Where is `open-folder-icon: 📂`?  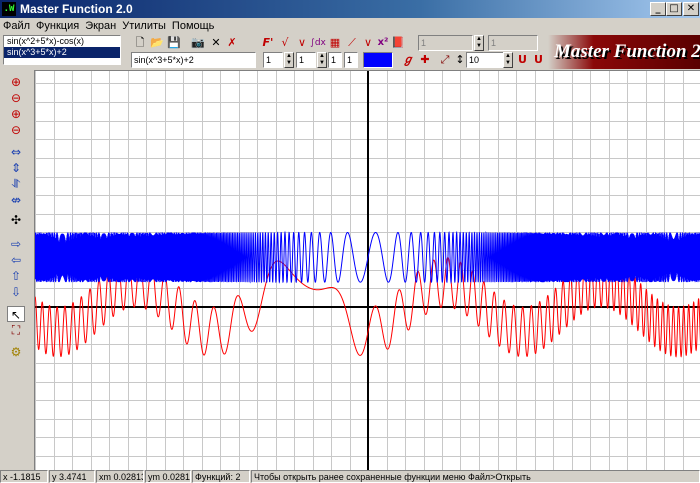 open-folder-icon: 📂 is located at coordinates (157, 43).